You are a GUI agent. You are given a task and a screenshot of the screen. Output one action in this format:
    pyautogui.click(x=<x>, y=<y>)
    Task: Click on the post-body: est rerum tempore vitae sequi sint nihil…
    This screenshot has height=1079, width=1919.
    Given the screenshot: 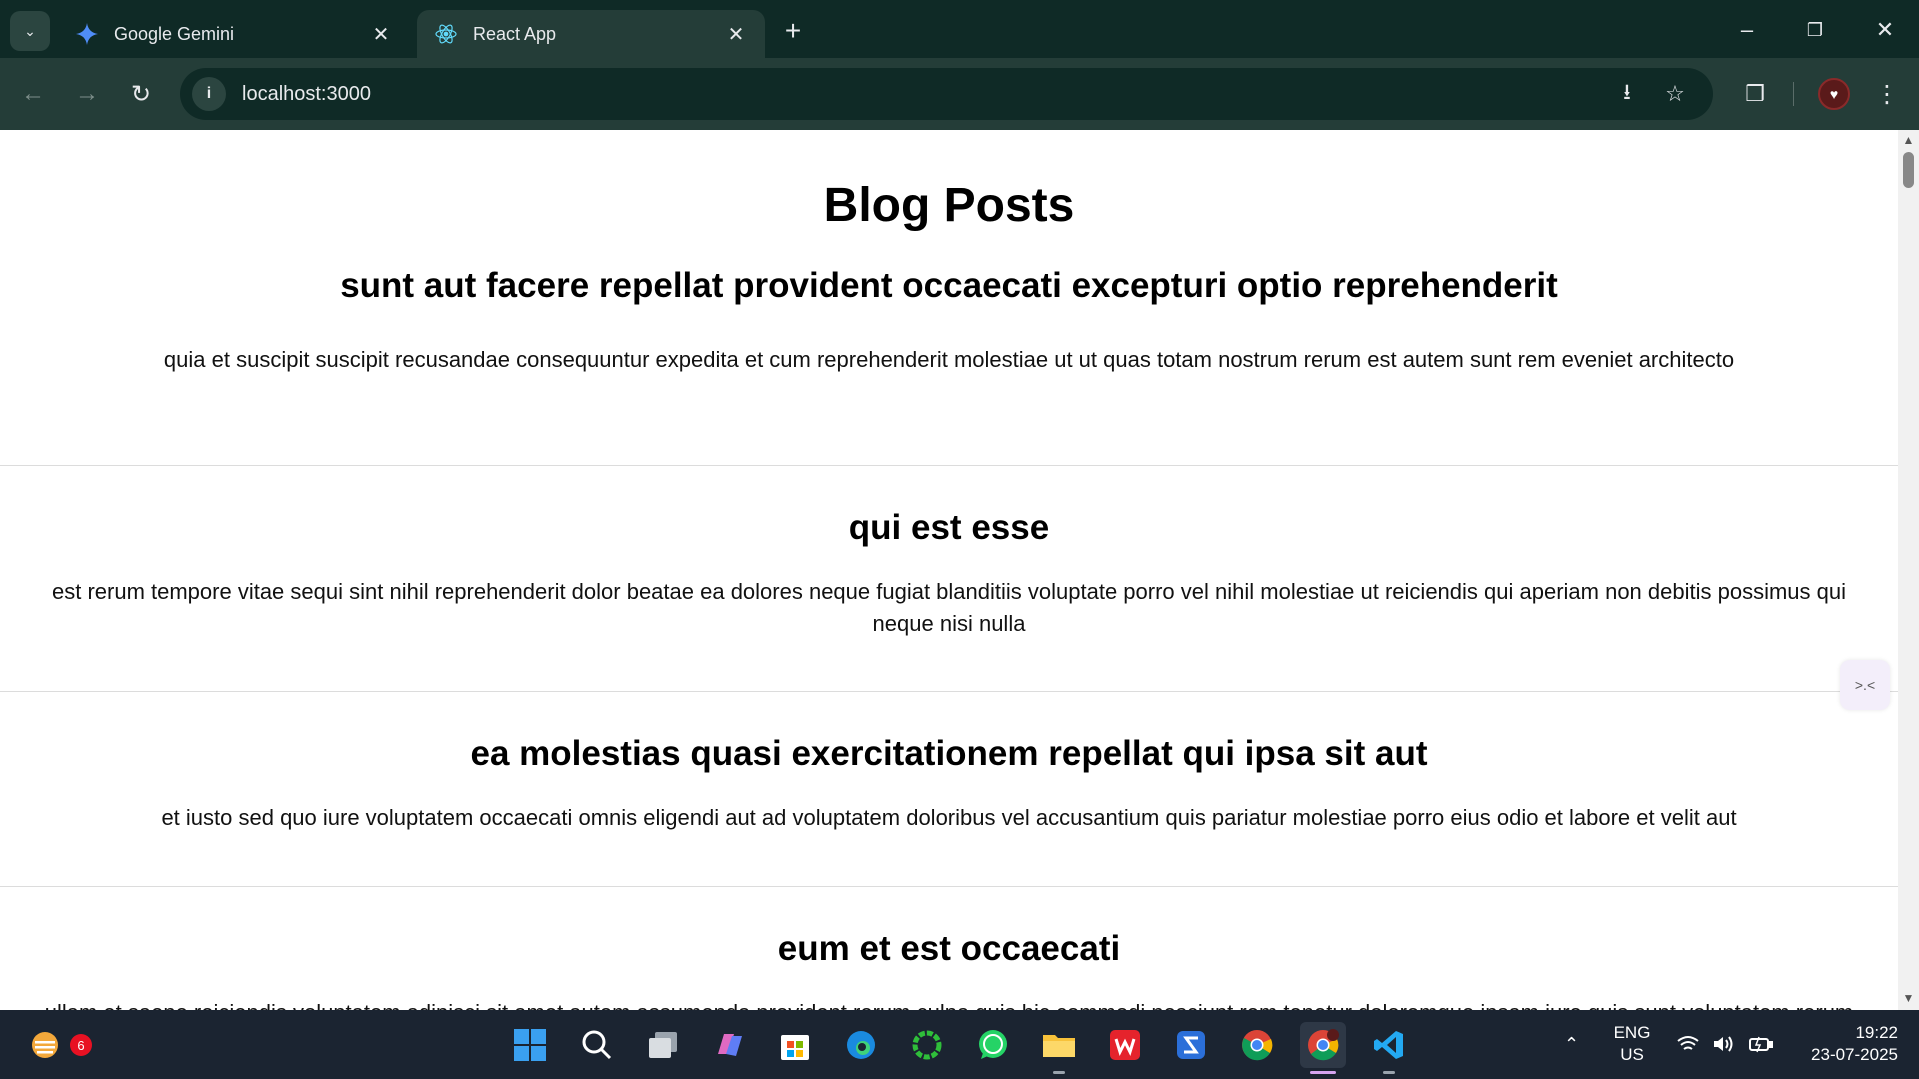 What is the action you would take?
    pyautogui.click(x=949, y=607)
    